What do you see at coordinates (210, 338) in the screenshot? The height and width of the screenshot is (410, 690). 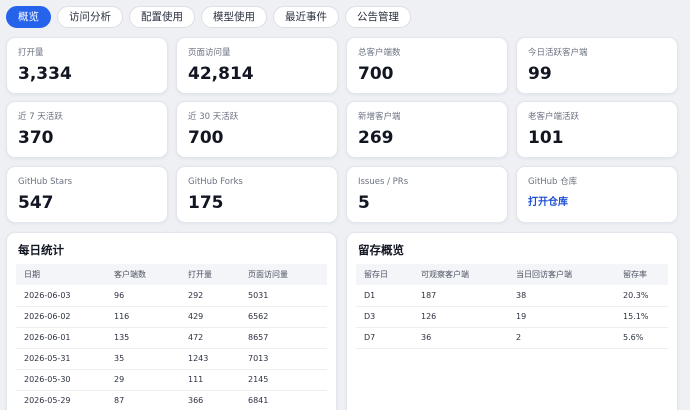 I see `table-cell: 472` at bounding box center [210, 338].